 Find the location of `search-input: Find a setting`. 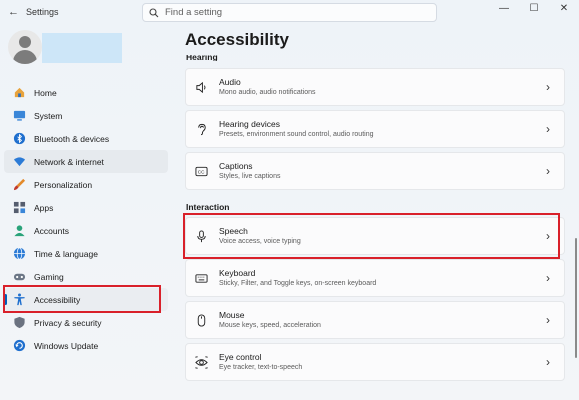

search-input: Find a setting is located at coordinates (193, 12).